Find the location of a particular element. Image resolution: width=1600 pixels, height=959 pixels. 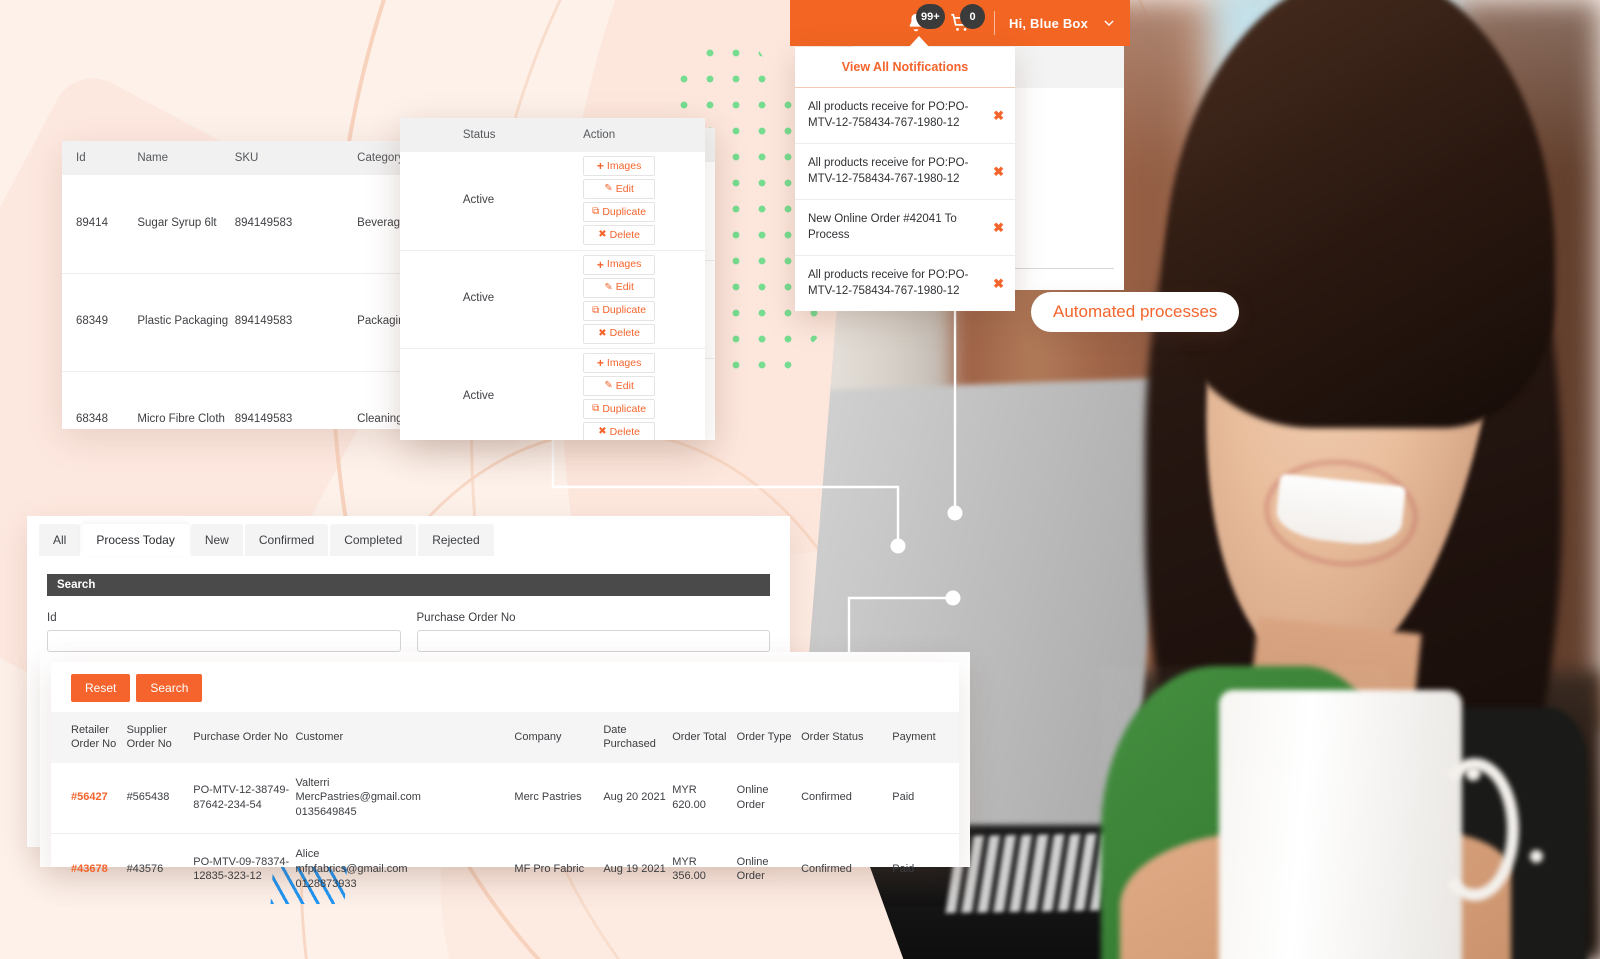

notification-text: New Online Order #42041 To Process is located at coordinates (882, 227).